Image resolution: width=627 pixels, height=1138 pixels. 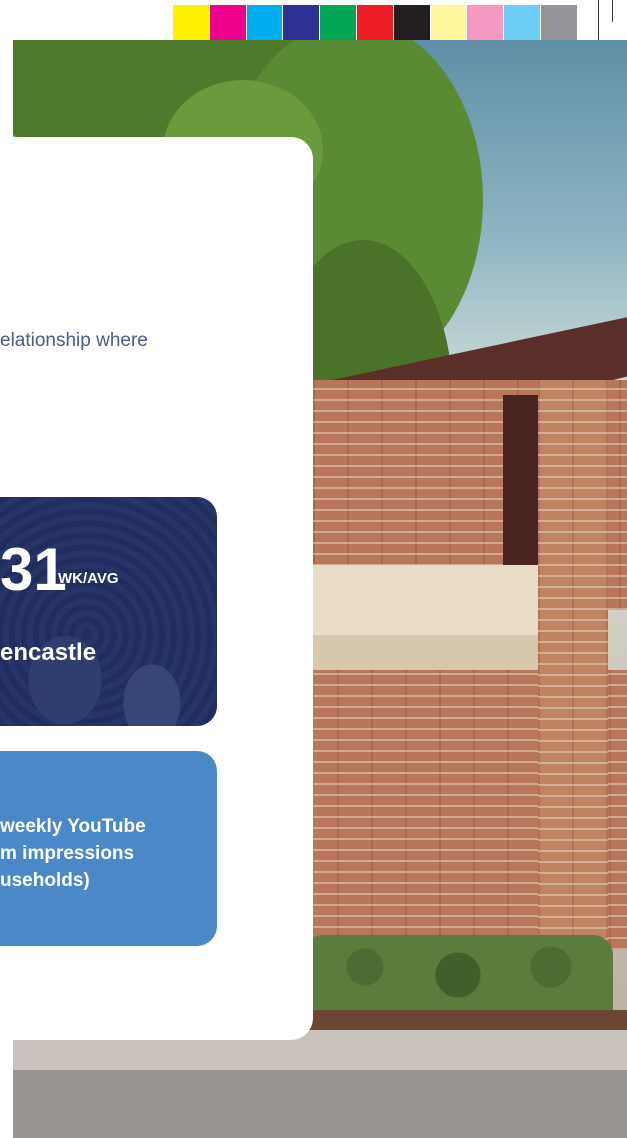 What do you see at coordinates (48, 652) in the screenshot?
I see `location-name: encastle` at bounding box center [48, 652].